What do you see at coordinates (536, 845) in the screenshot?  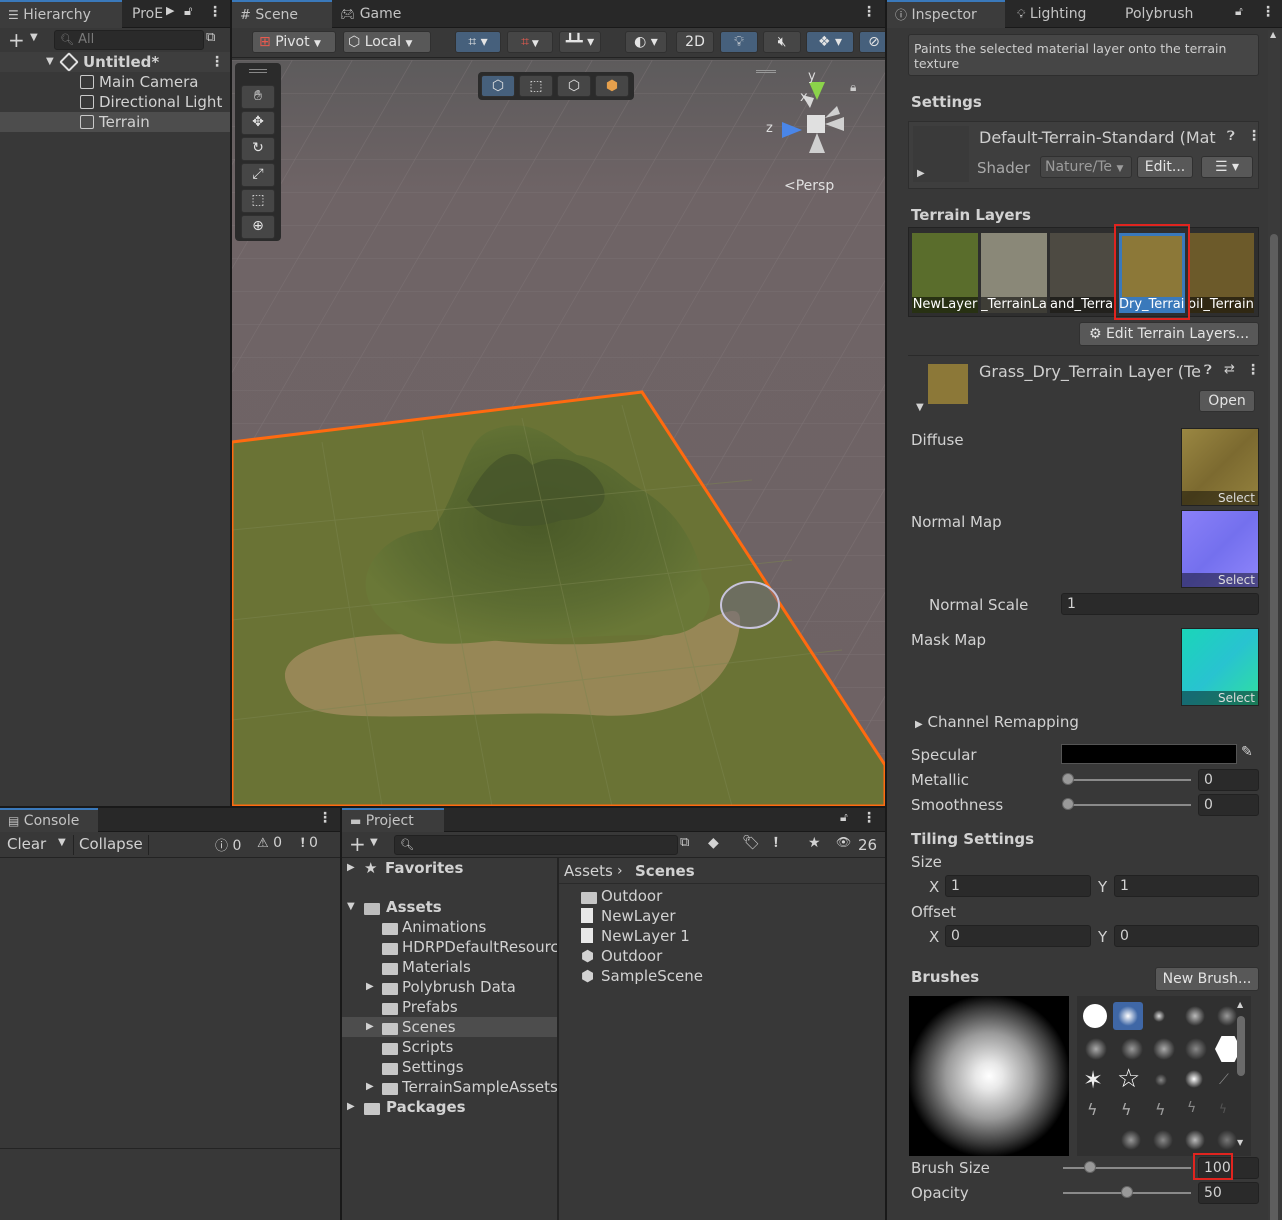 I see `project-search-input: 🔍︎` at bounding box center [536, 845].